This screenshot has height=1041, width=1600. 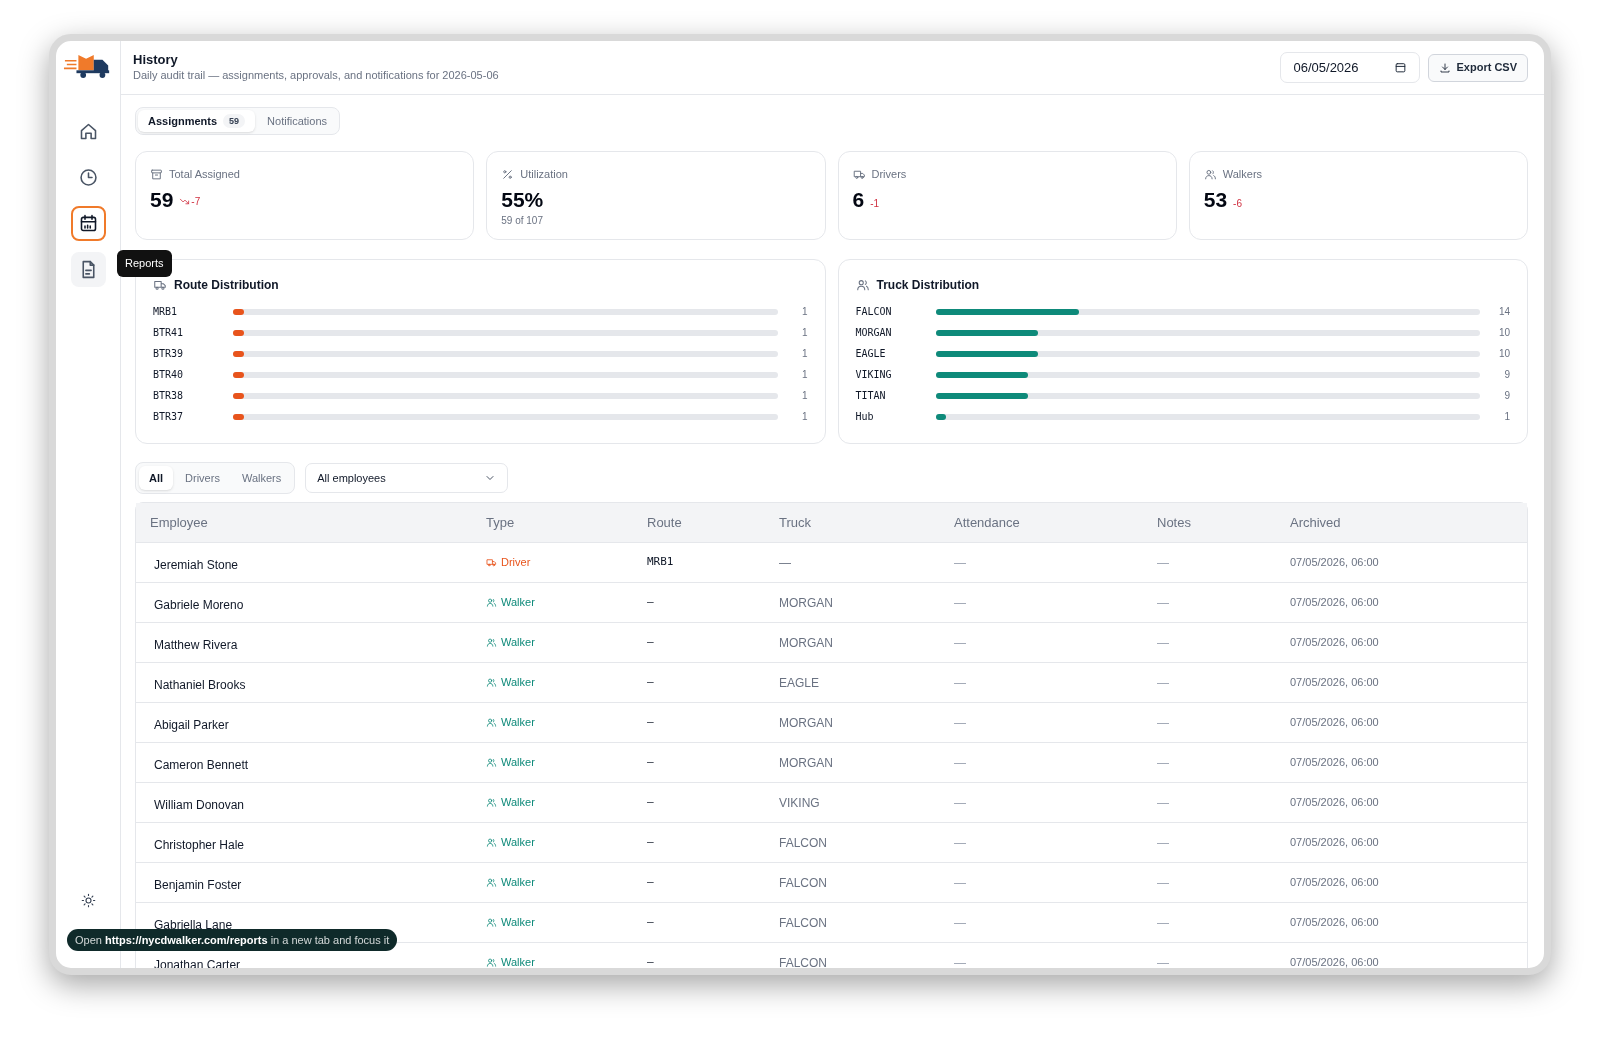 I want to click on table-cell-text: Jeremiah Stone, so click(x=196, y=565).